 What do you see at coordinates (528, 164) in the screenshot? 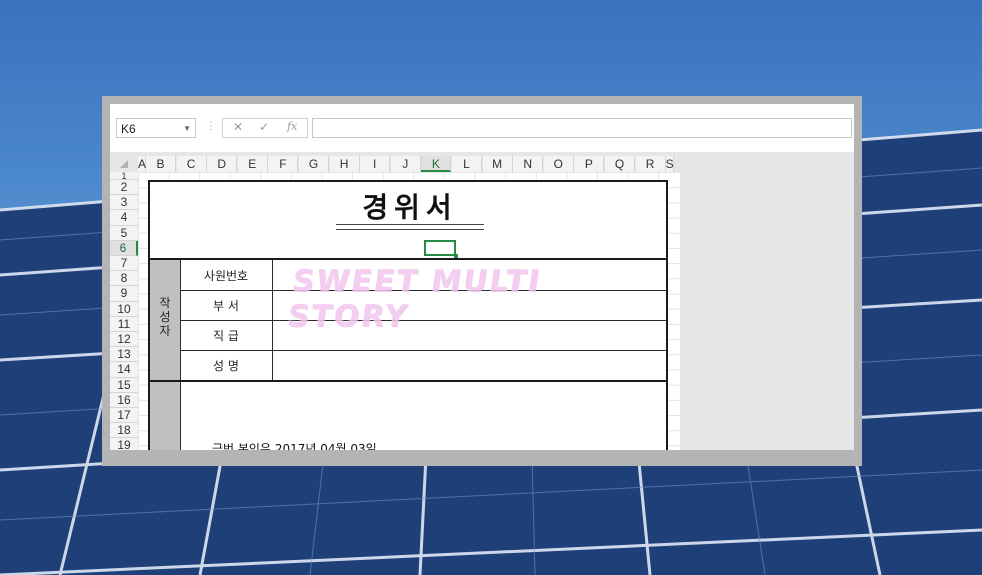
I see `column-header-n: N` at bounding box center [528, 164].